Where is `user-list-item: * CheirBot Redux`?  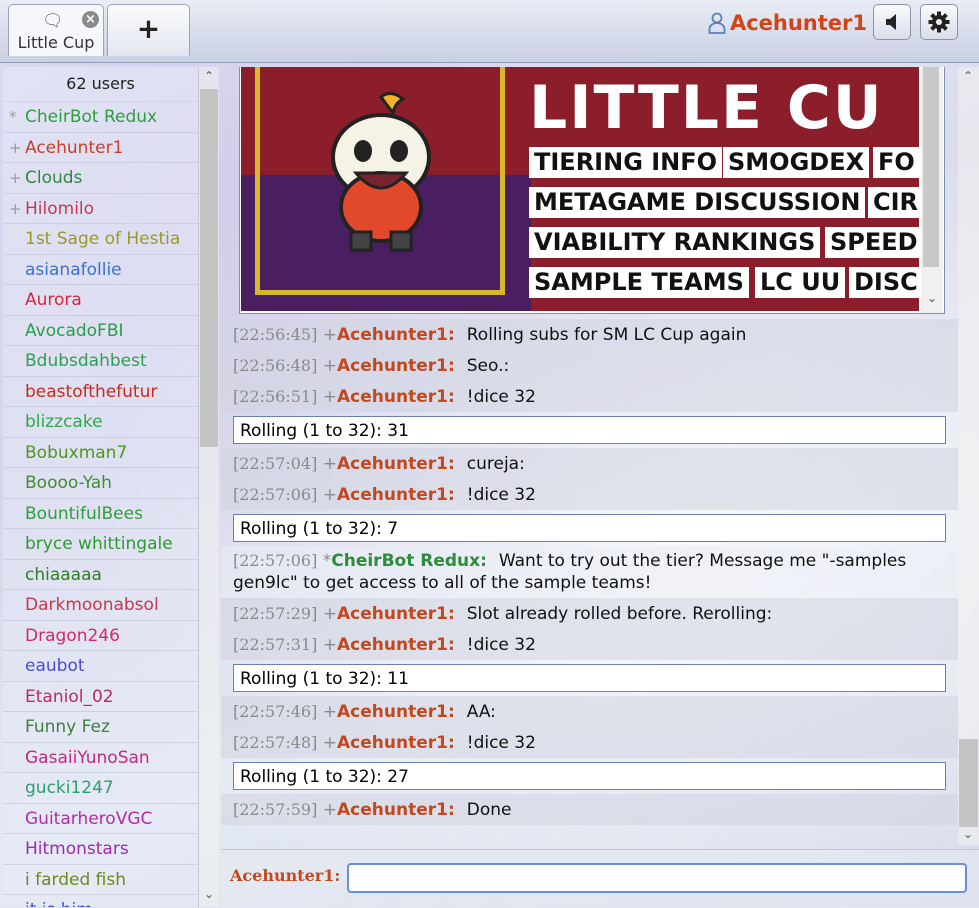 user-list-item: * CheirBot Redux is located at coordinates (100, 117).